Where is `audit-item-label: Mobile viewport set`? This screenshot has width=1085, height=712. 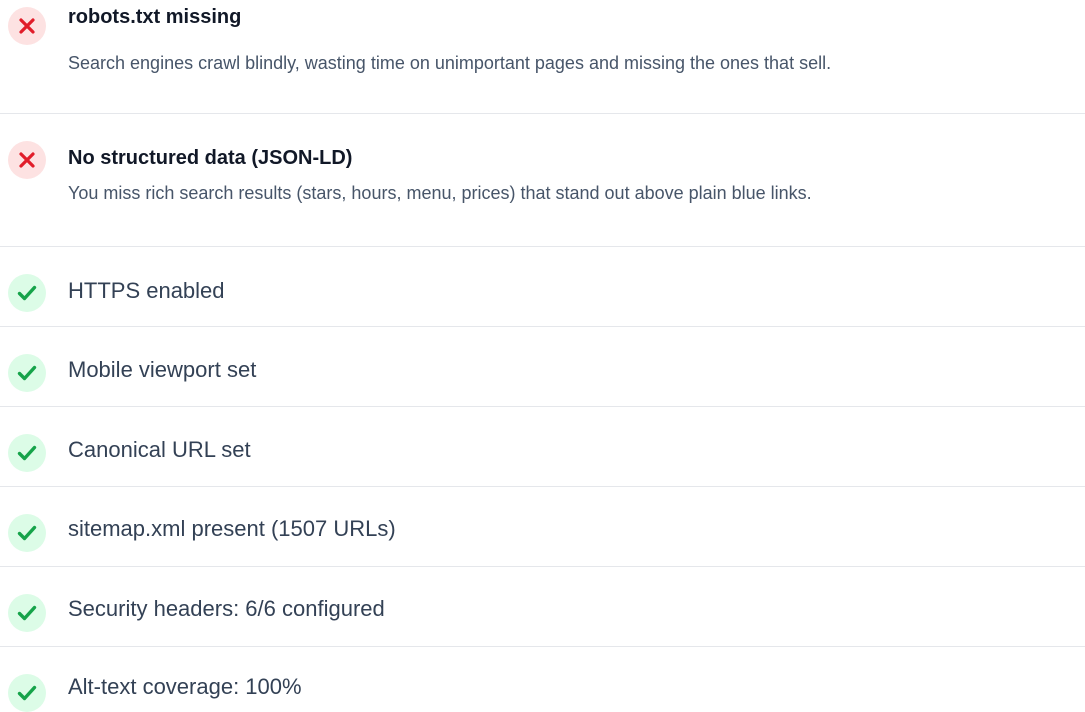 audit-item-label: Mobile viewport set is located at coordinates (162, 369).